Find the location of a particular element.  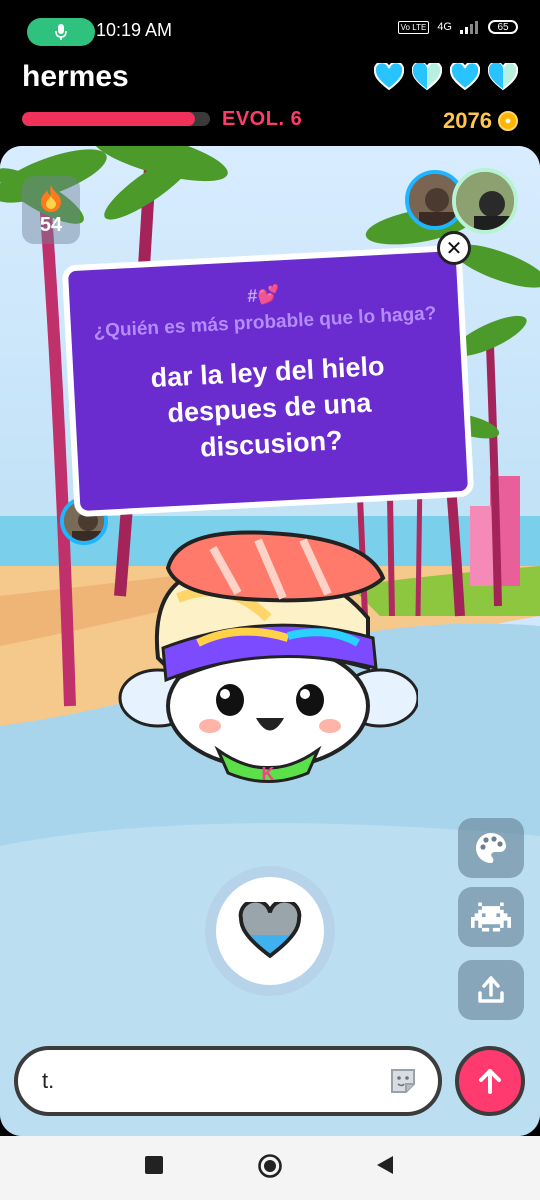

close-icon: ✕ is located at coordinates (454, 248).